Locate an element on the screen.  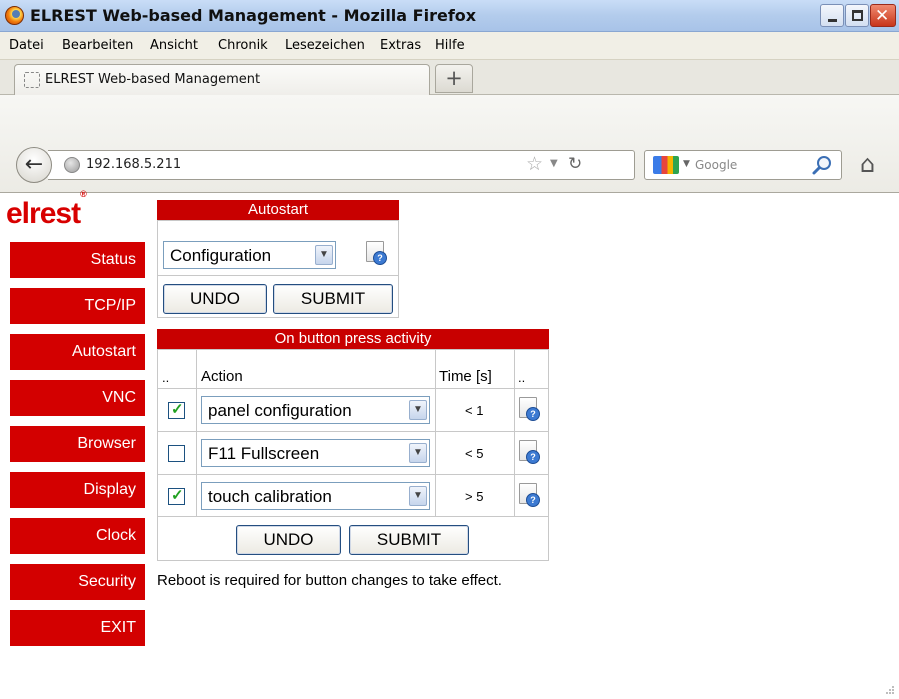
maximize-icon is located at coordinates (857, 15).